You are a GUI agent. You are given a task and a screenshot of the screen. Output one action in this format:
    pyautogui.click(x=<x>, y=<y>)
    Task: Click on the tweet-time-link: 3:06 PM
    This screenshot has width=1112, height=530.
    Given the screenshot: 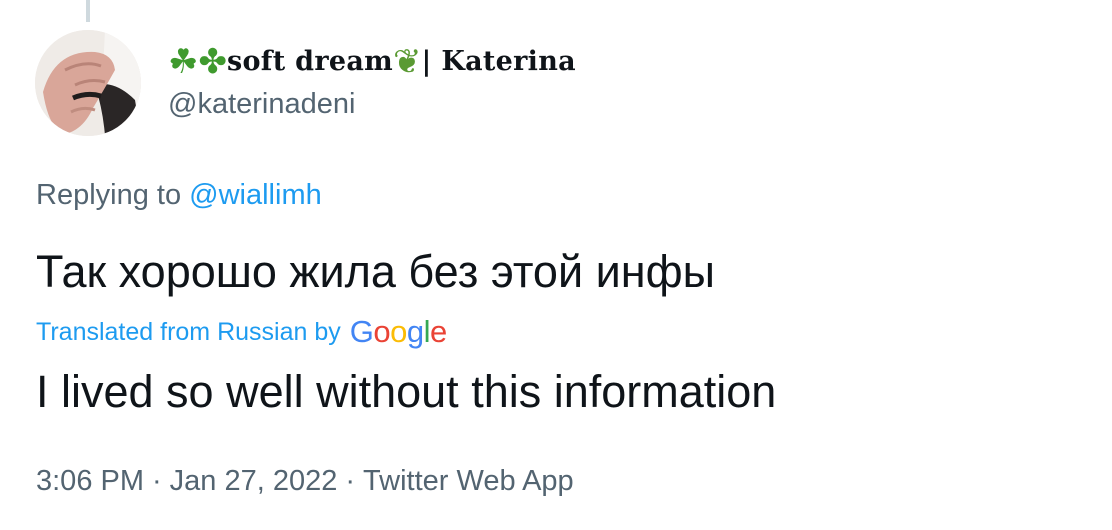 What is the action you would take?
    pyautogui.click(x=90, y=481)
    